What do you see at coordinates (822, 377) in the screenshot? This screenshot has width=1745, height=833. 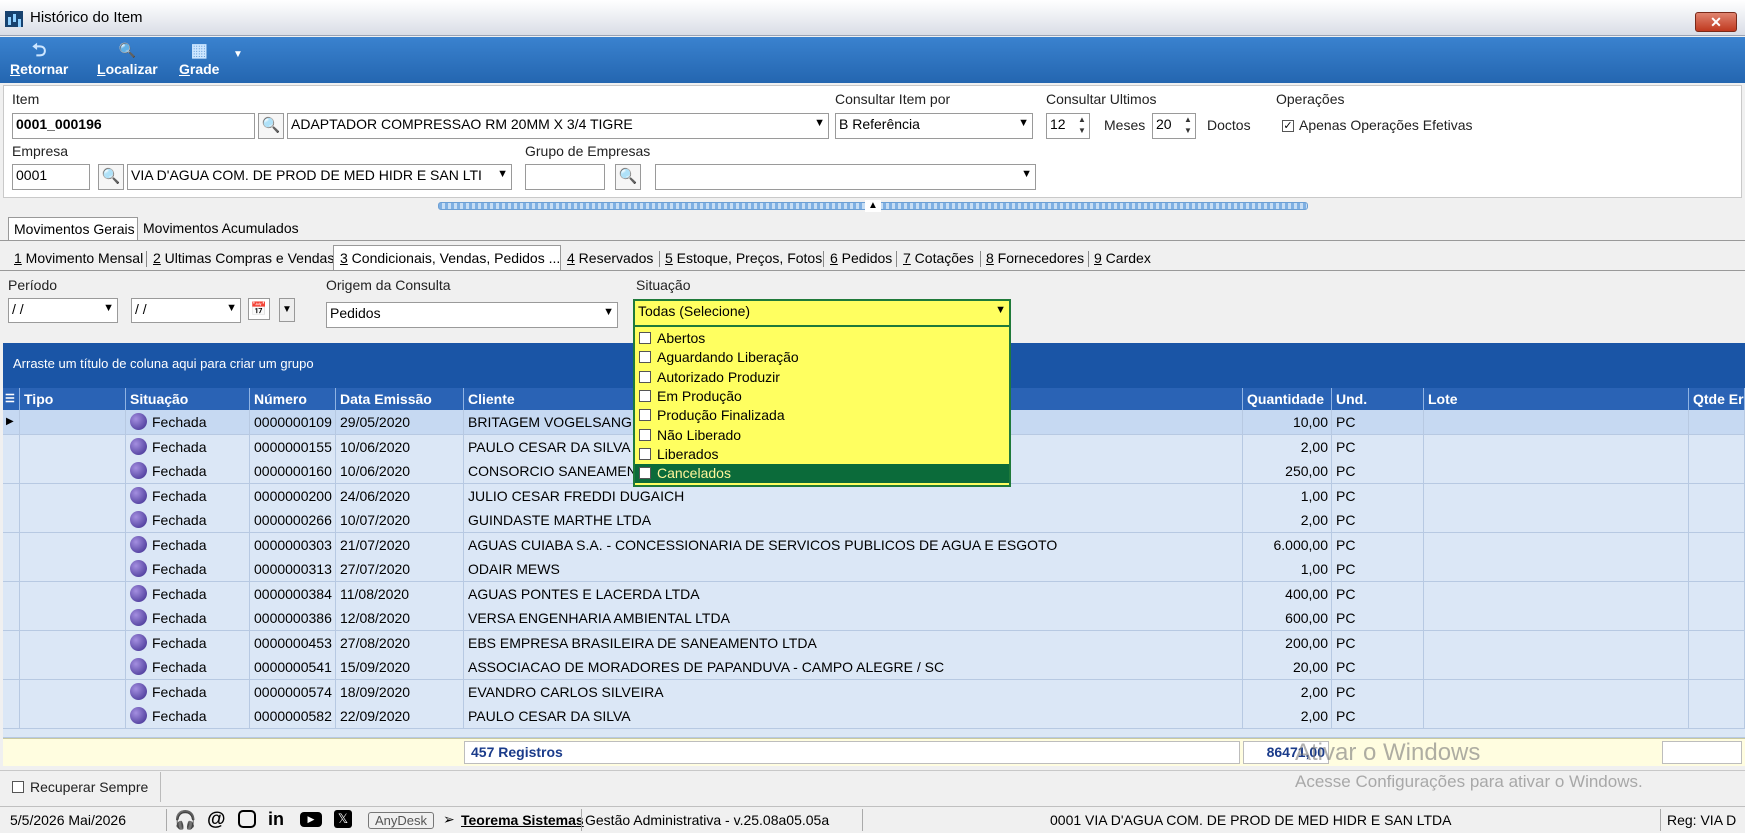 I see `situacao-option: Autorizado Produzir` at bounding box center [822, 377].